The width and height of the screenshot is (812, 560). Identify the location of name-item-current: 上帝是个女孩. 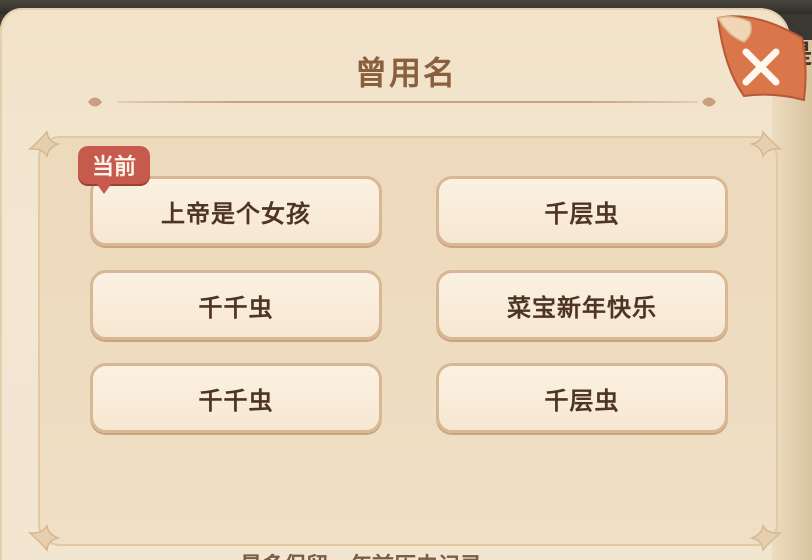
(236, 211).